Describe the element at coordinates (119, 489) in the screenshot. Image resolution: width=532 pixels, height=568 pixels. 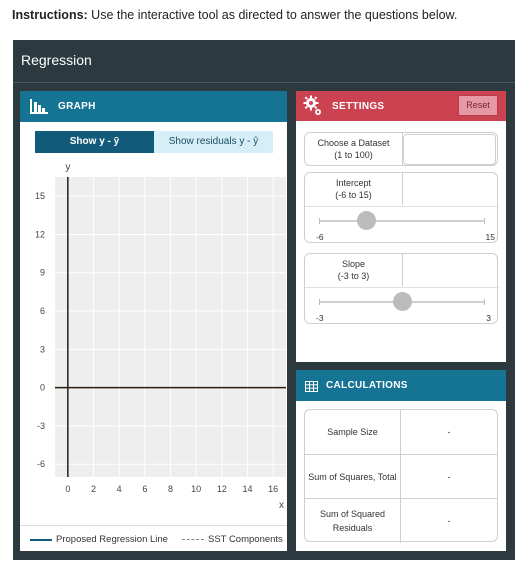
I see `x-tick-label: 4` at that location.